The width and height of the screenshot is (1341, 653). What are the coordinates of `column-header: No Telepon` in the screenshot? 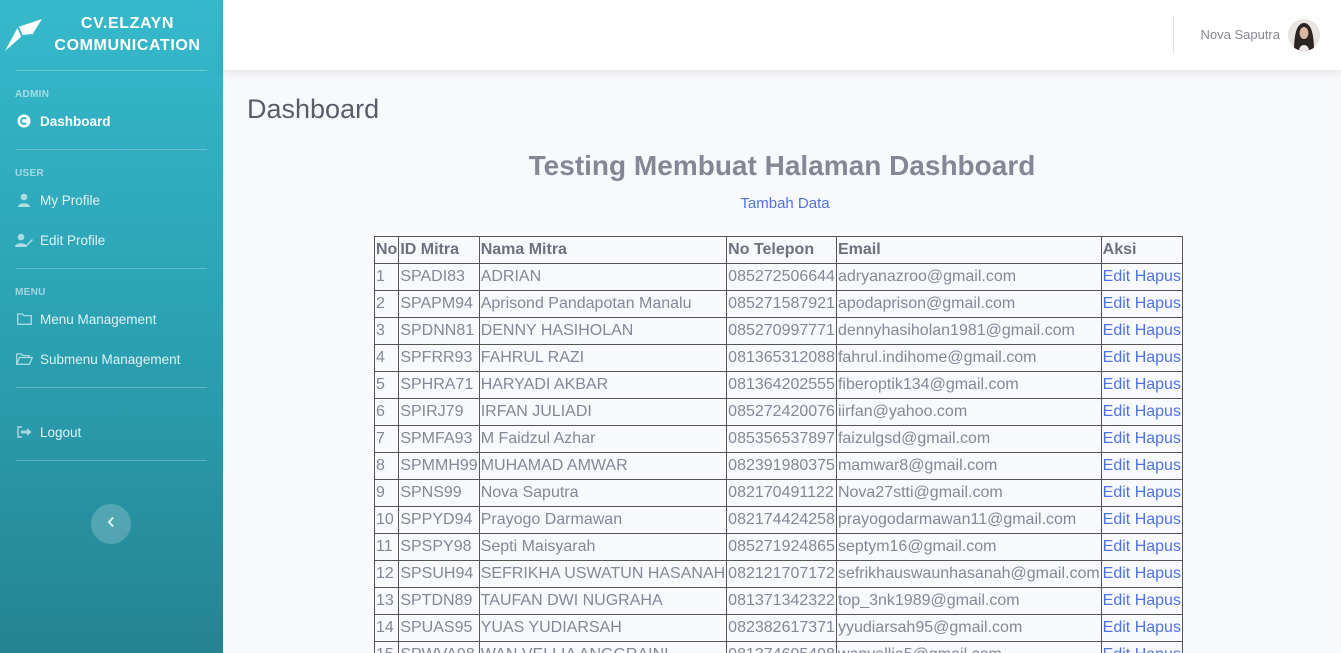 It's located at (781, 250).